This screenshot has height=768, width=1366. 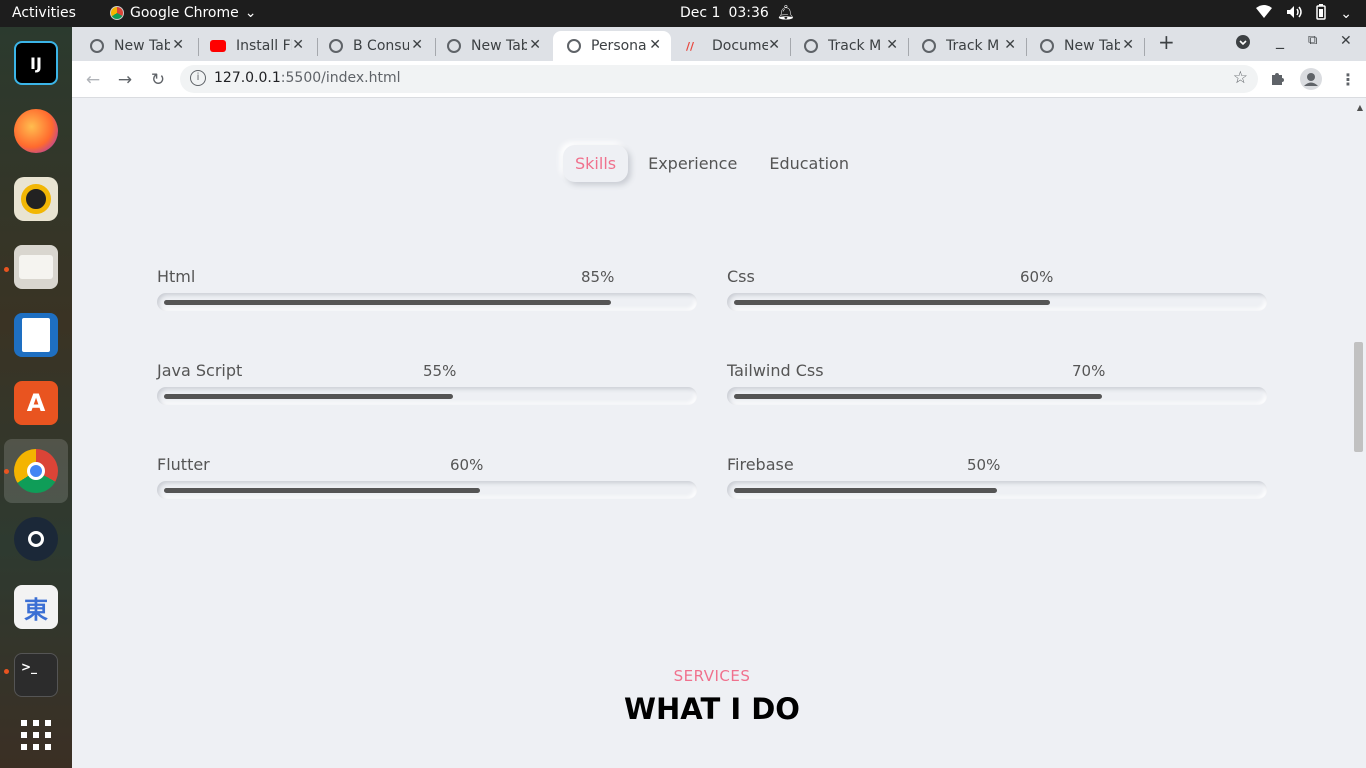 I want to click on skill-name: Css, so click(x=741, y=276).